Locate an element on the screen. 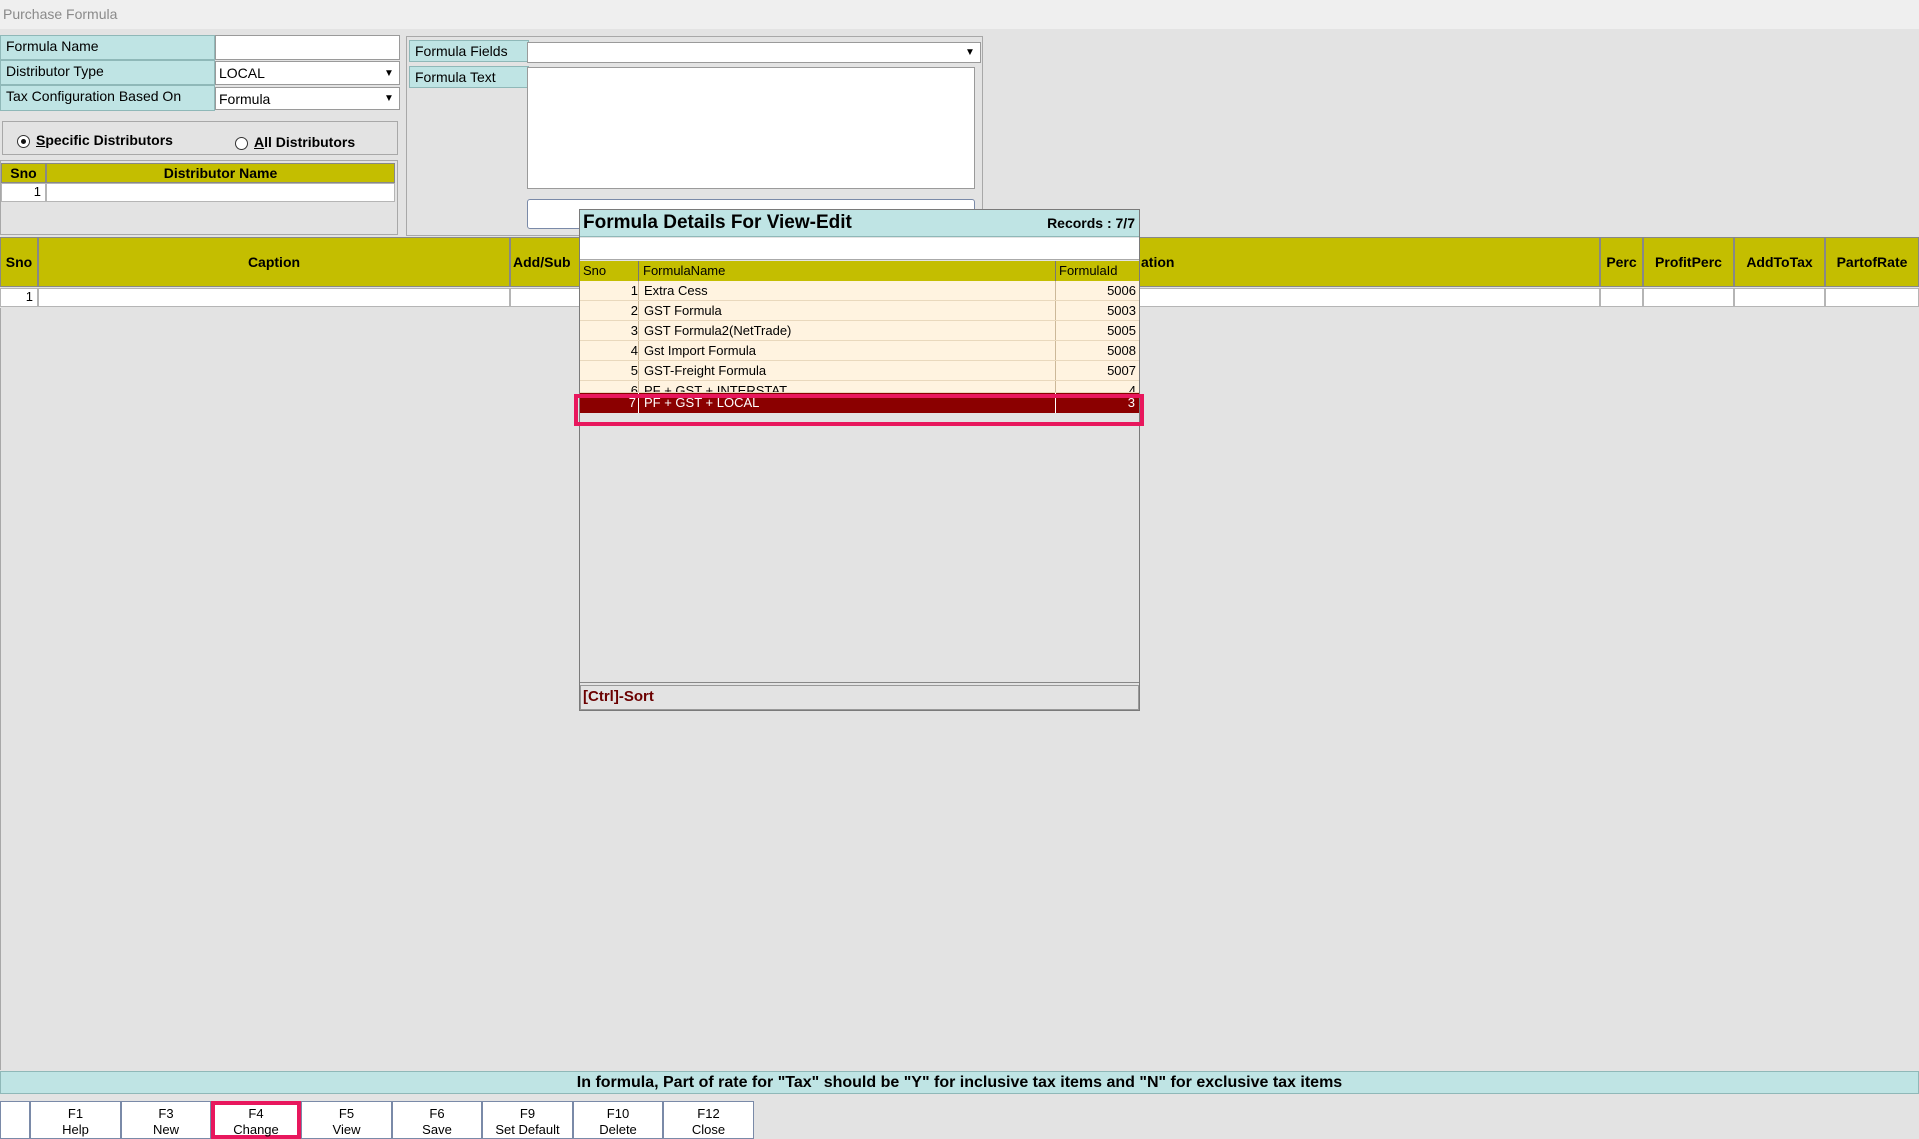  table-row: 4 Gst Import Formula 5008 is located at coordinates (859, 351).